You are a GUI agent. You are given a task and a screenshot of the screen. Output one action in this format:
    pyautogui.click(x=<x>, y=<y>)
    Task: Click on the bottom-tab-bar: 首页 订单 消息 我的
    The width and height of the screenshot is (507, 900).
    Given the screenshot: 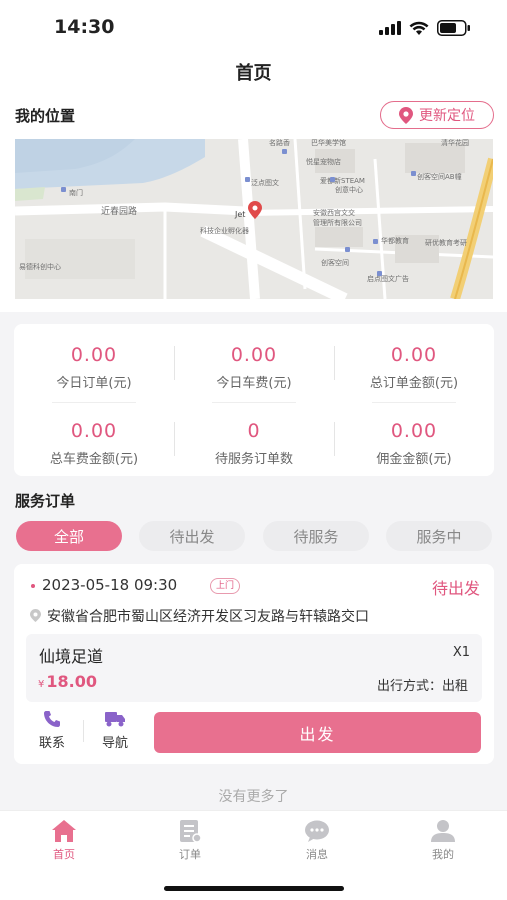 What is the action you would take?
    pyautogui.click(x=253, y=855)
    